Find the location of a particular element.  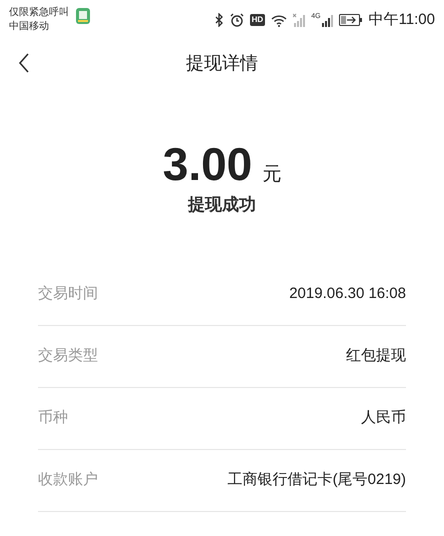

detail-label: 币种 is located at coordinates (53, 418).